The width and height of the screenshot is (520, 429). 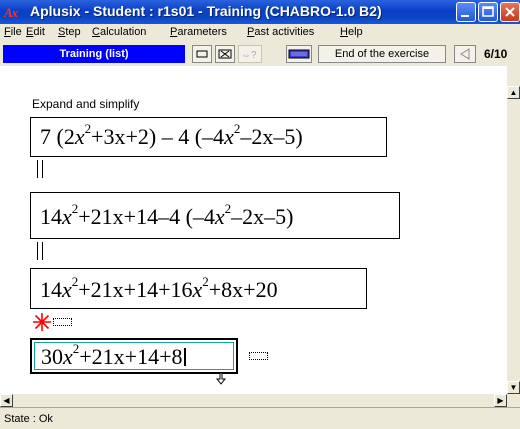 What do you see at coordinates (198, 32) in the screenshot?
I see `menu-parameters: Parameters` at bounding box center [198, 32].